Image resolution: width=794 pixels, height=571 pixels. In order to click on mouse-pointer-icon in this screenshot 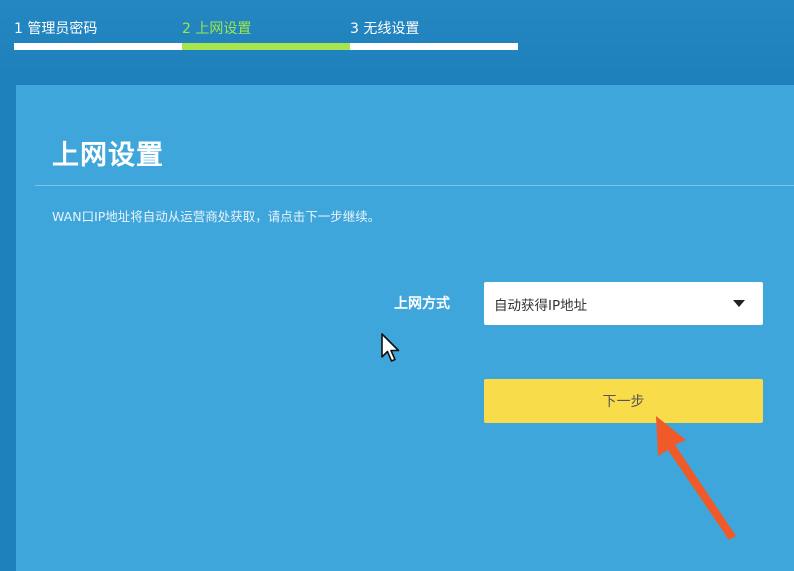, I will do `click(390, 347)`.